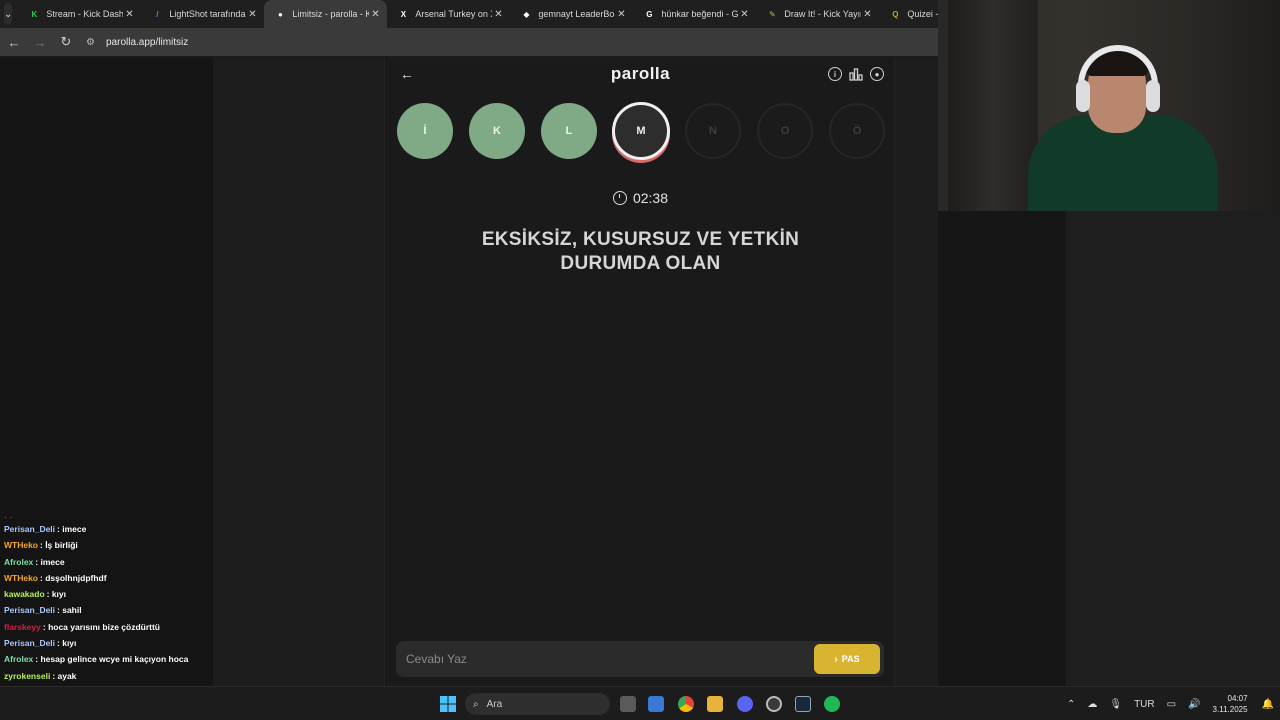  What do you see at coordinates (694, 14) in the screenshot?
I see `browser-tab: Ghünkar beğendi - Go ✕` at bounding box center [694, 14].